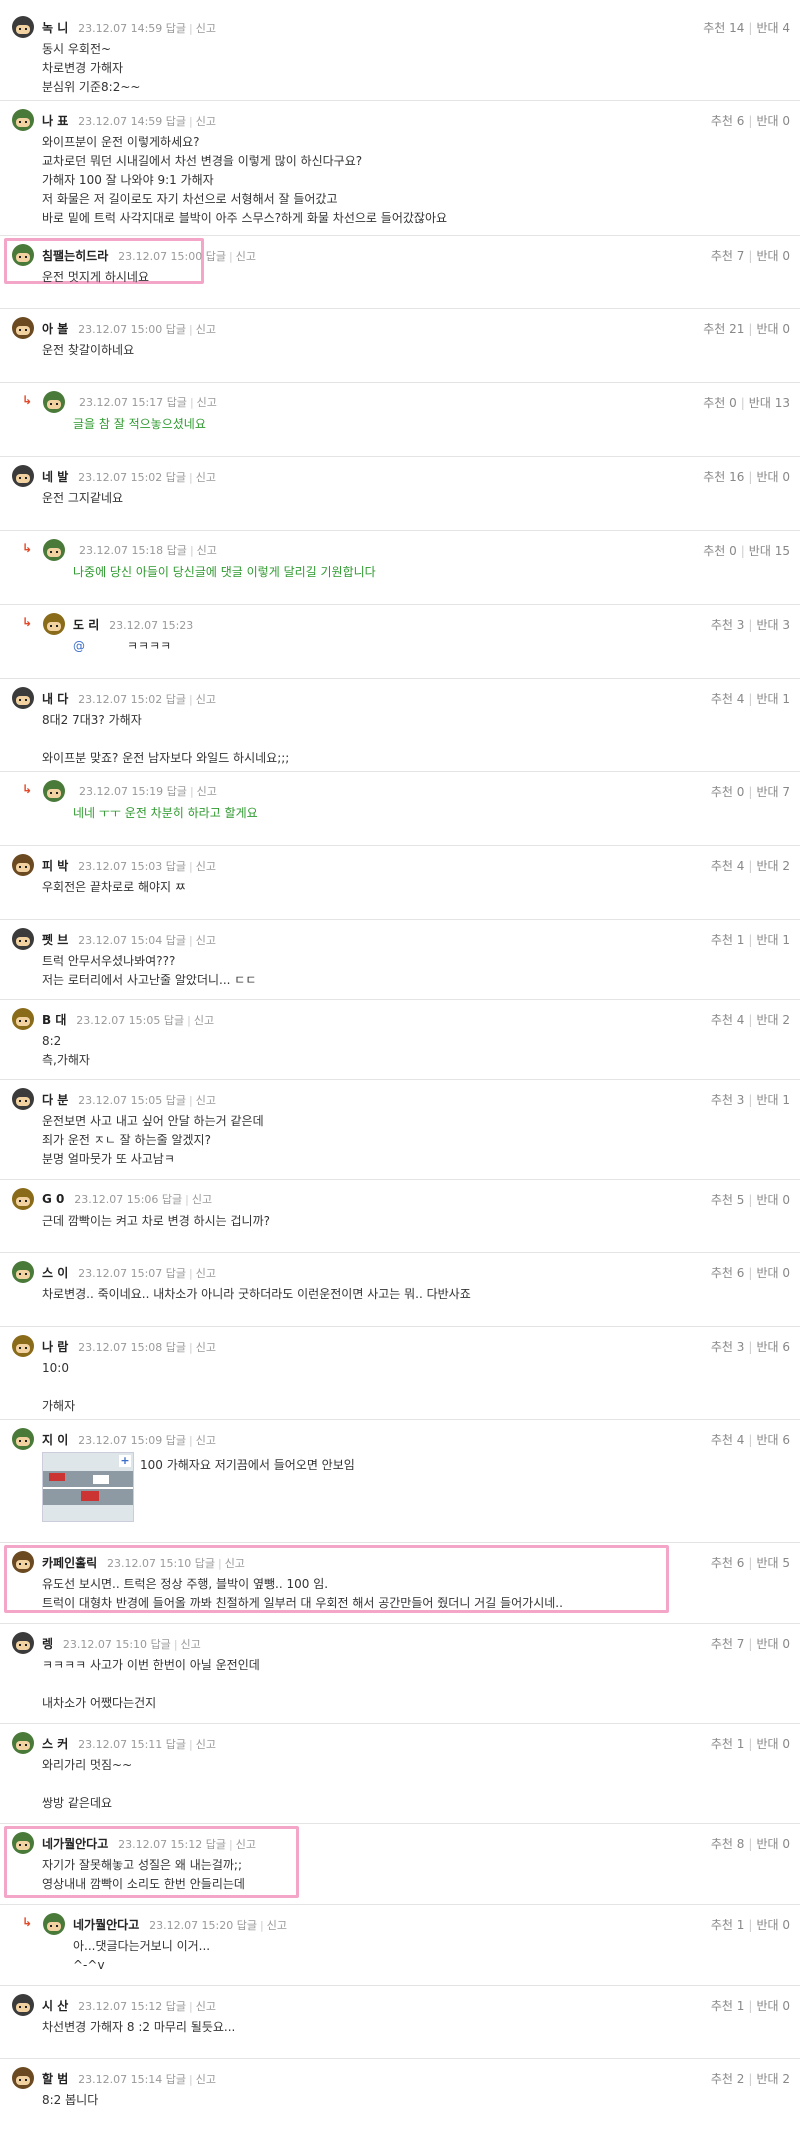 The height and width of the screenshot is (2146, 800). What do you see at coordinates (55, 121) in the screenshot?
I see `nickname: 나 표` at bounding box center [55, 121].